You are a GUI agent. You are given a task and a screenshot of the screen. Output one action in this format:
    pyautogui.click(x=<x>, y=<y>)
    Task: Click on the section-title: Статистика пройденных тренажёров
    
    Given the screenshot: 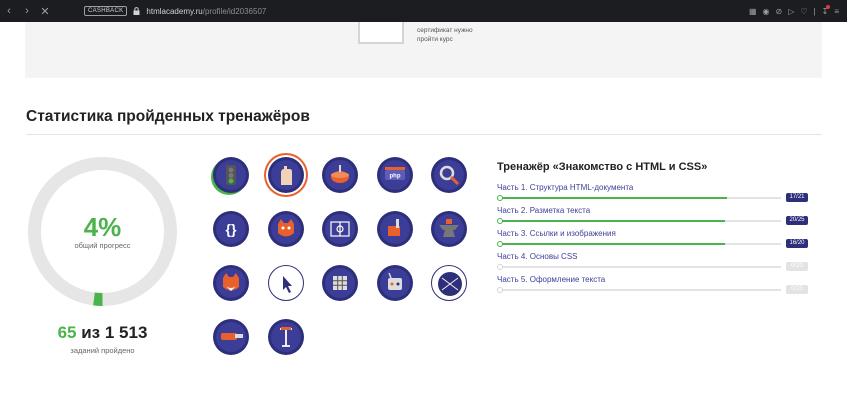 What is the action you would take?
    pyautogui.click(x=168, y=116)
    